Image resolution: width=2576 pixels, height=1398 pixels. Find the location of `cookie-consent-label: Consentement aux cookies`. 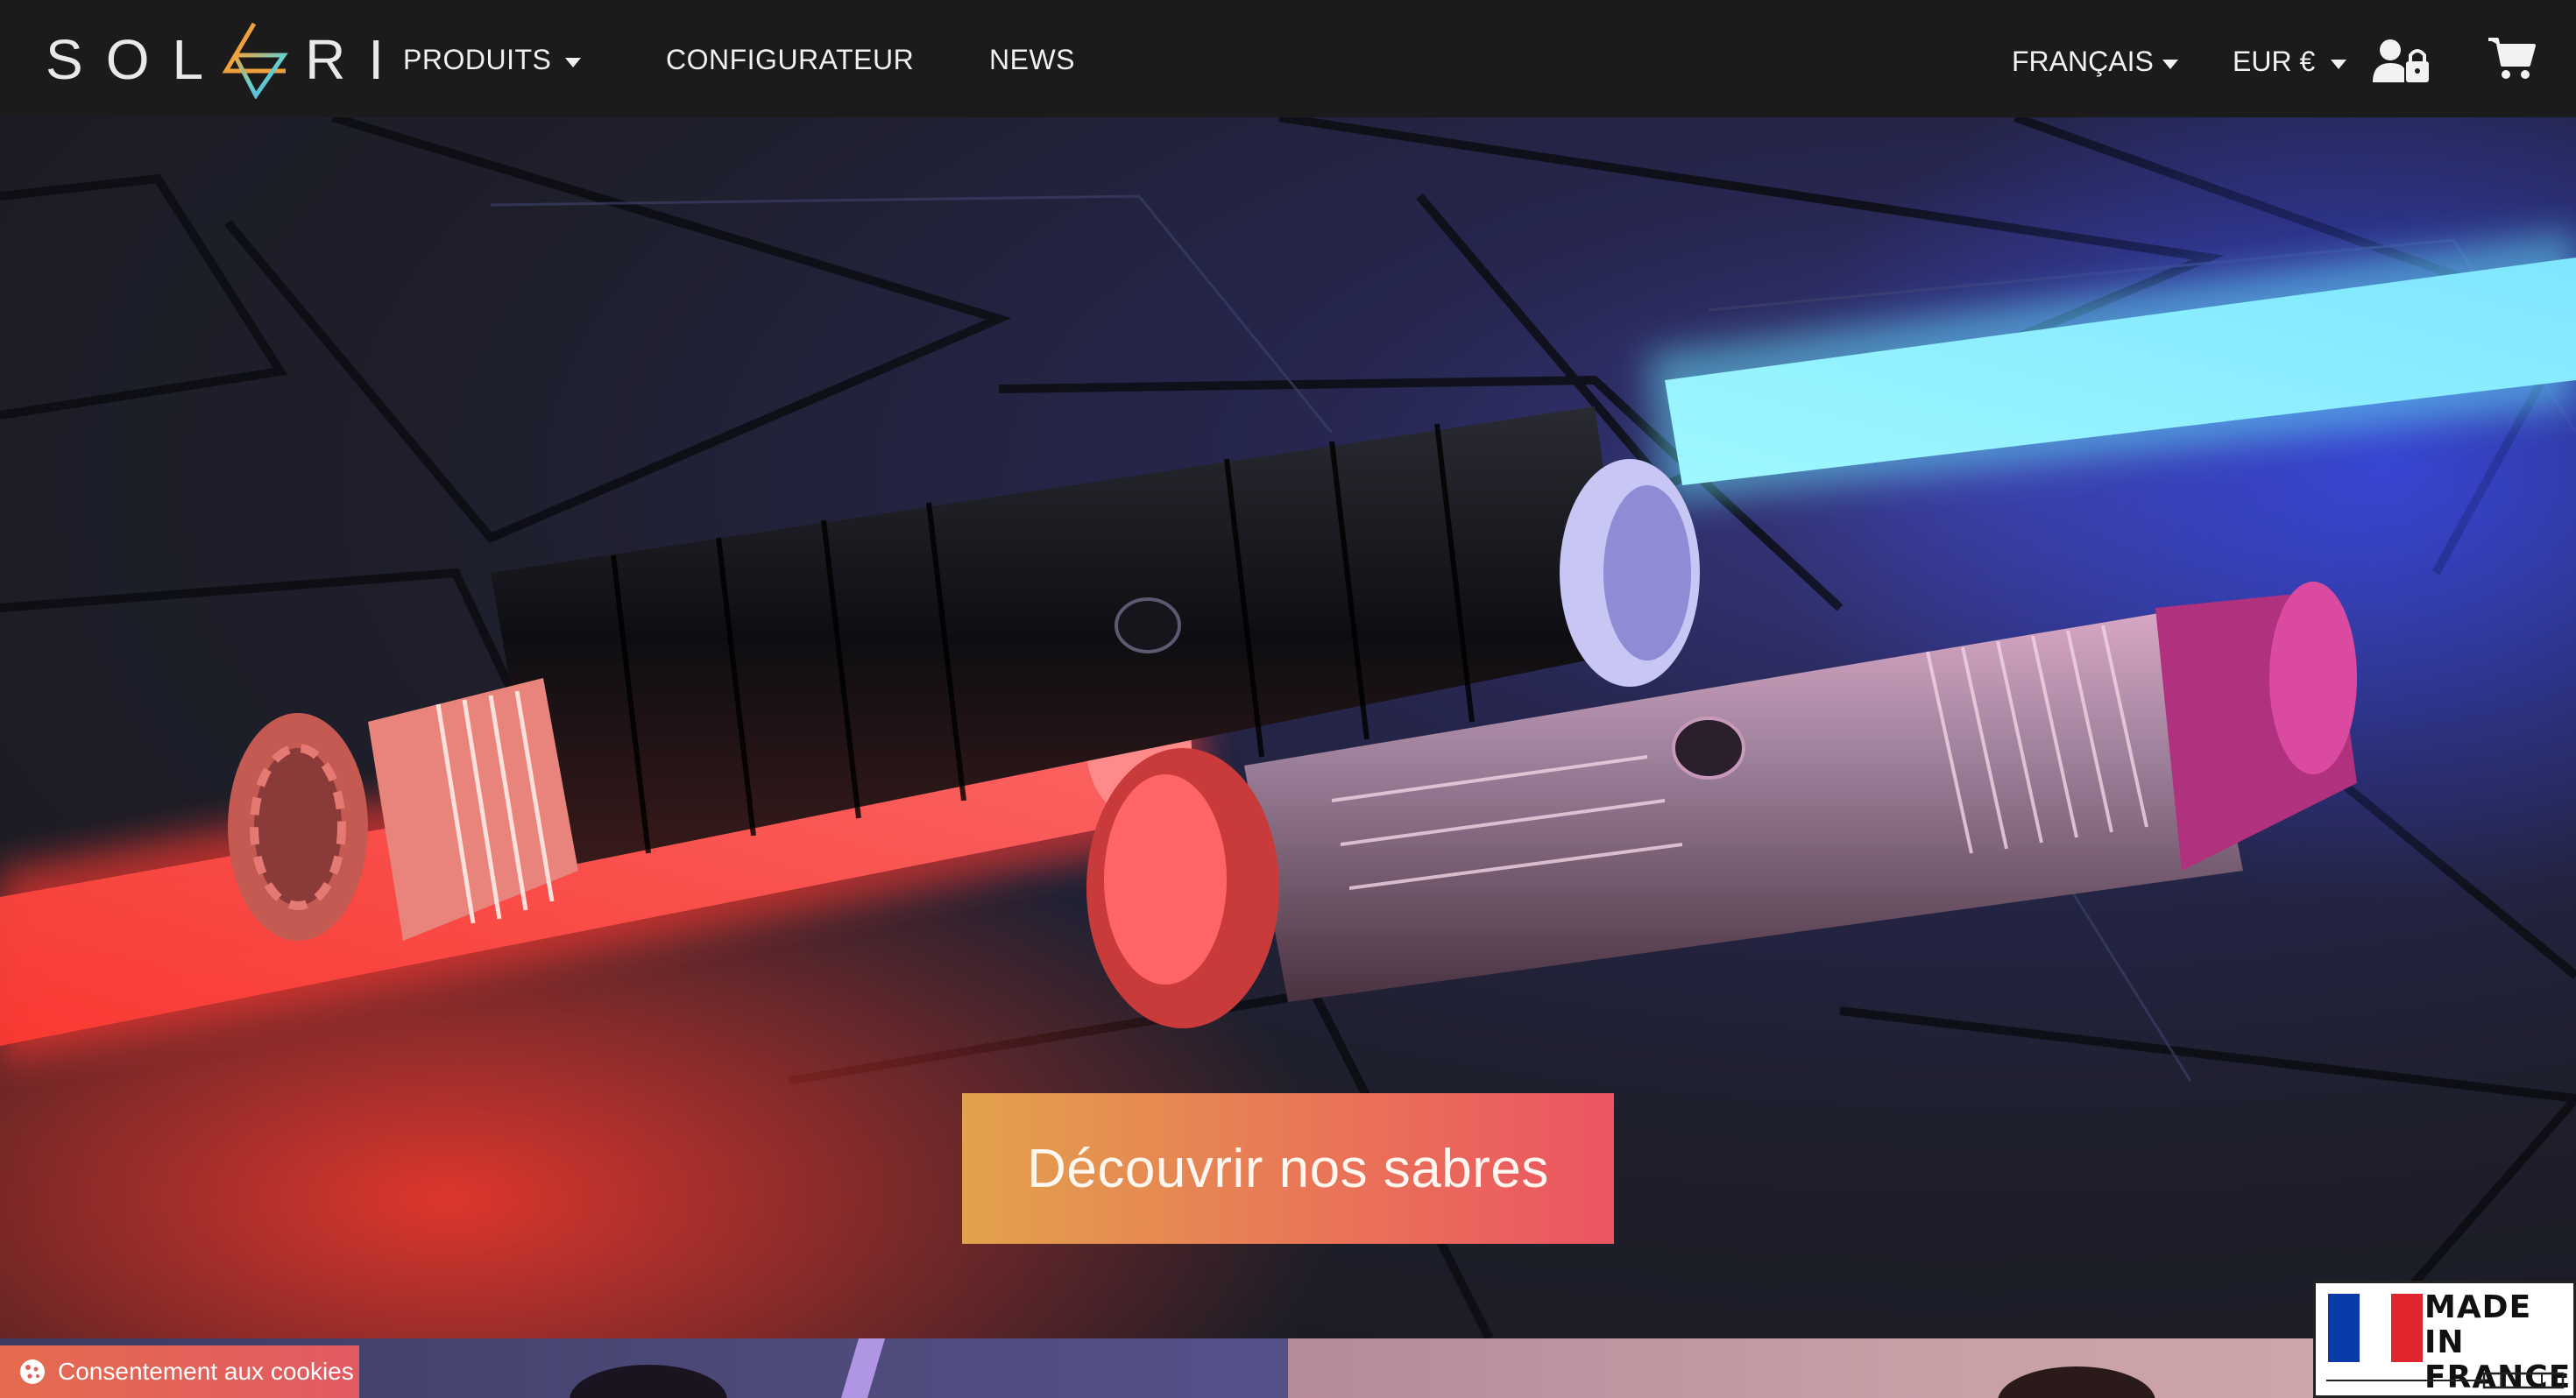

cookie-consent-label: Consentement aux cookies is located at coordinates (206, 1371).